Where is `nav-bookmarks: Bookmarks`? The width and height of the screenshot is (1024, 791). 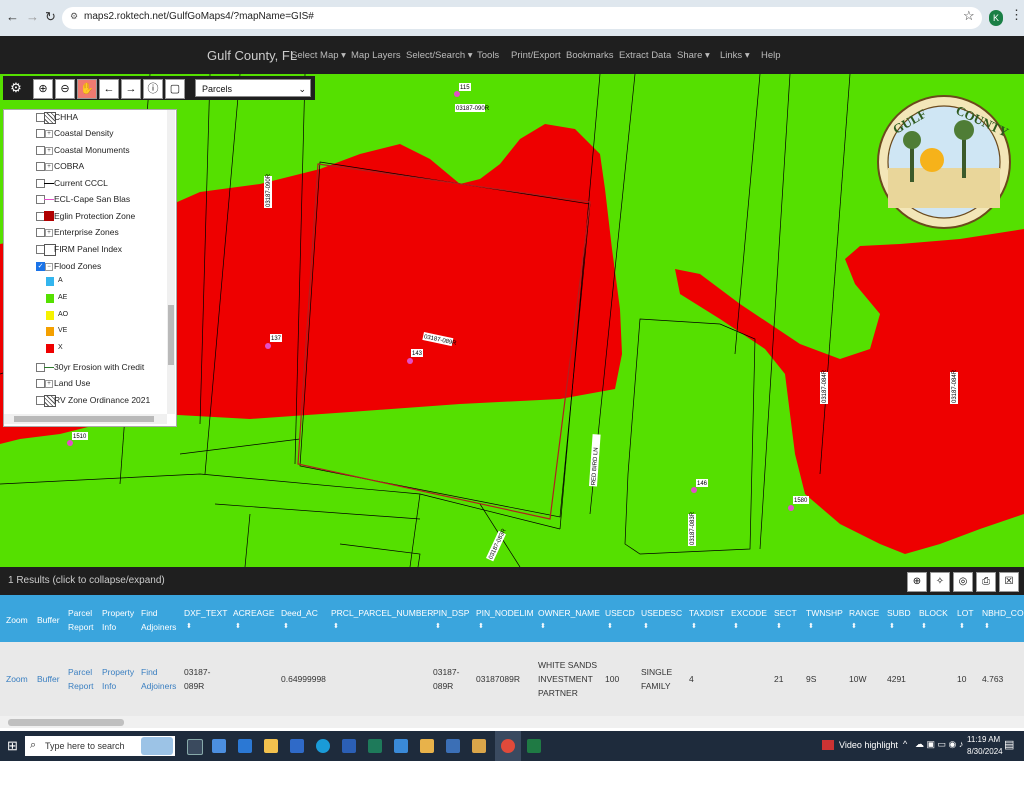
nav-bookmarks: Bookmarks is located at coordinates (590, 55).